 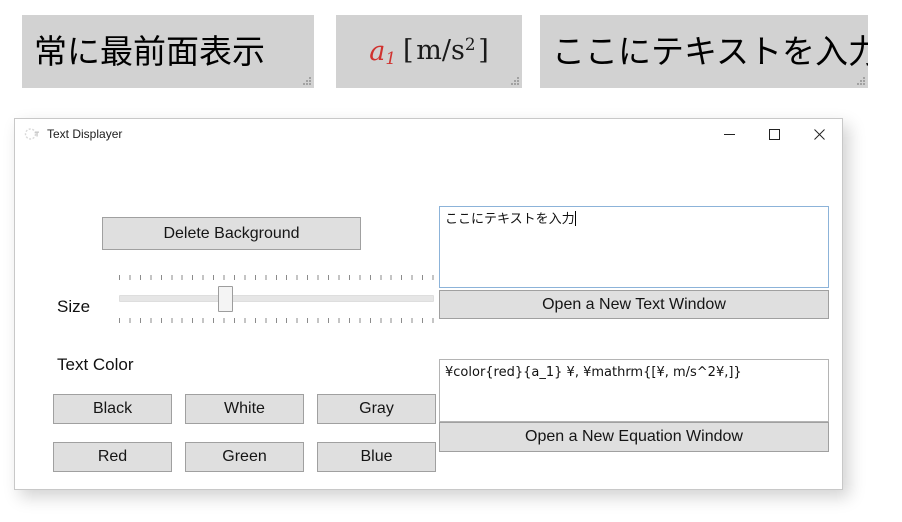 I want to click on title-bar: Text Displayer, so click(x=428, y=134).